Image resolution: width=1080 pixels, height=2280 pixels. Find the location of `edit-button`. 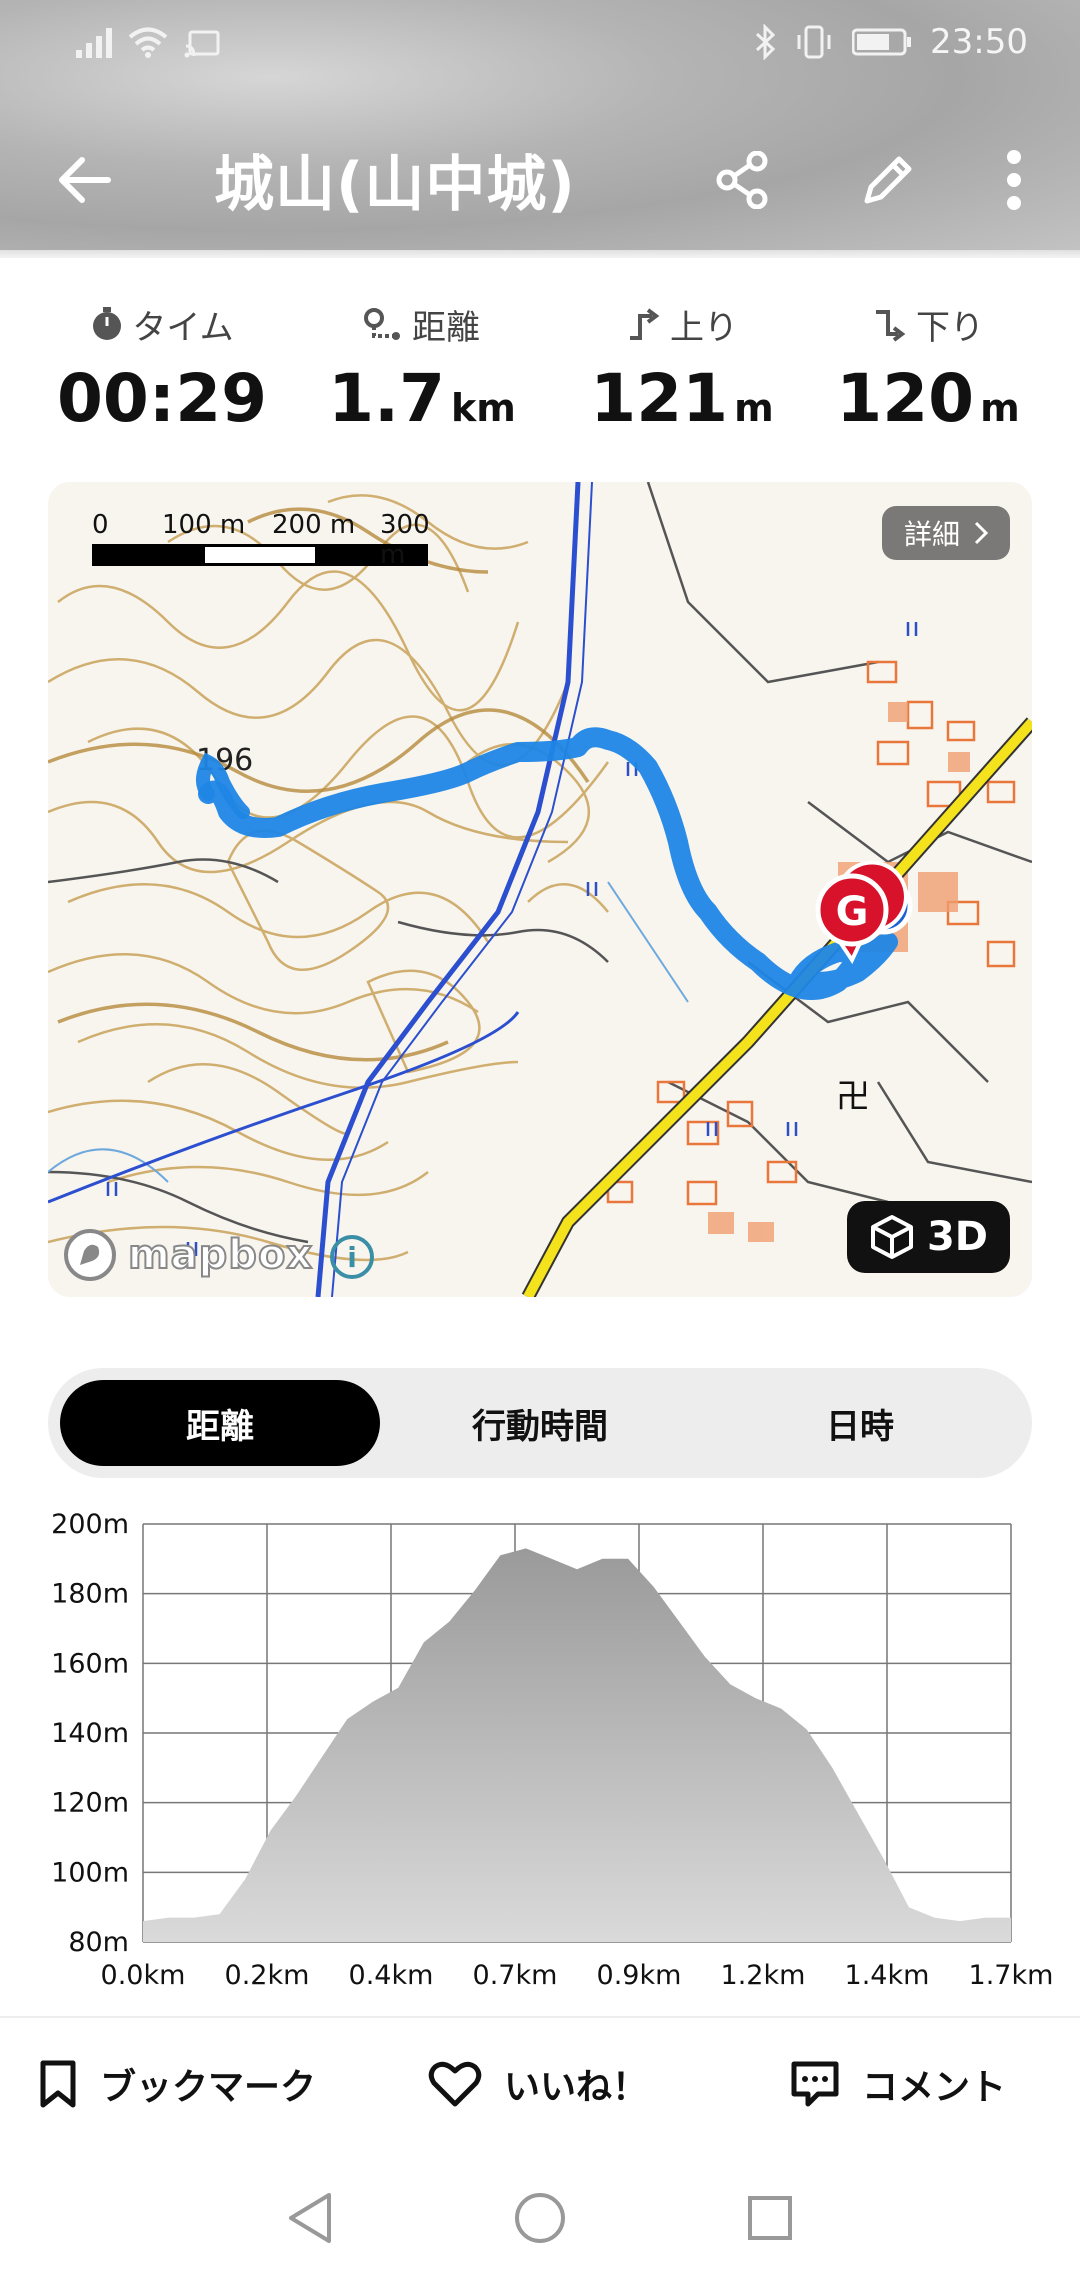

edit-button is located at coordinates (888, 180).